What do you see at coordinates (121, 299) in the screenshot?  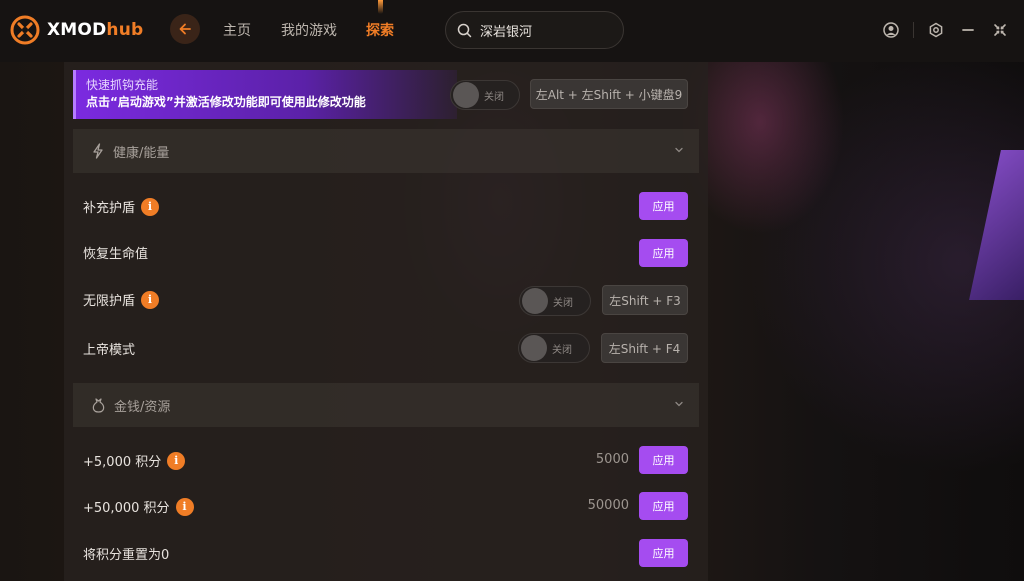 I see `row-infinite-shield: 无限护盾 i` at bounding box center [121, 299].